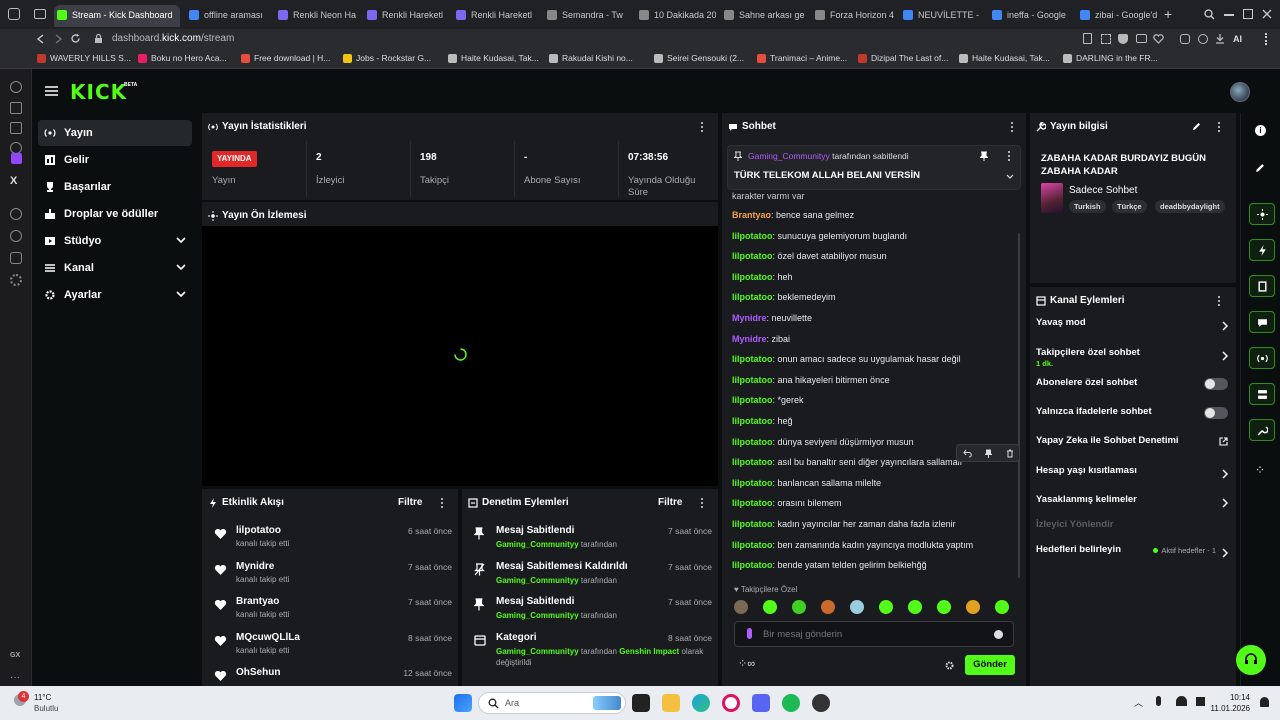 The image size is (1280, 720). Describe the element at coordinates (227, 16) in the screenshot. I see `browser-tab: offline araması` at that location.